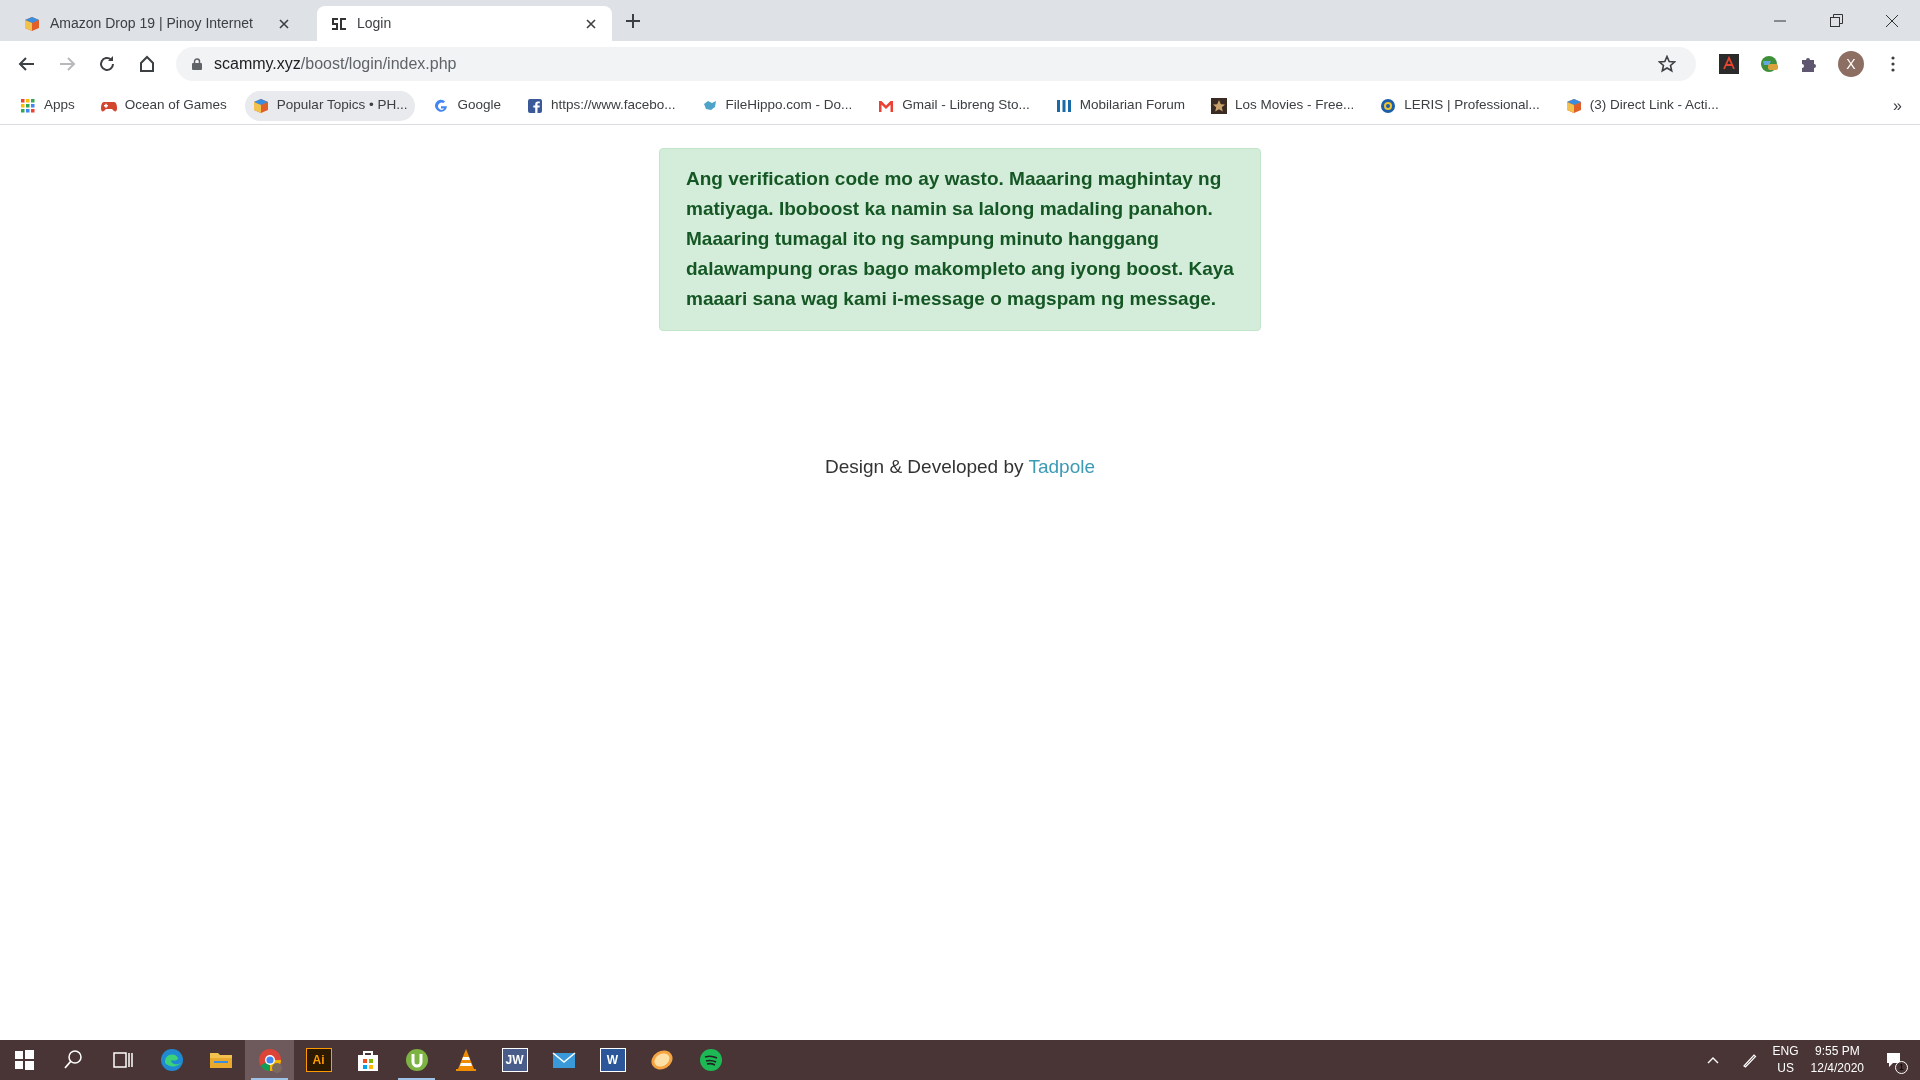 The height and width of the screenshot is (1080, 1920). I want to click on search-icon, so click(73, 1060).